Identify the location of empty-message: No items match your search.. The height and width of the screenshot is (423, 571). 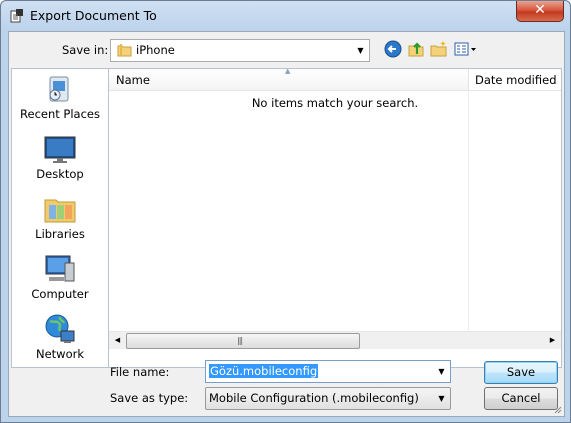
(335, 103).